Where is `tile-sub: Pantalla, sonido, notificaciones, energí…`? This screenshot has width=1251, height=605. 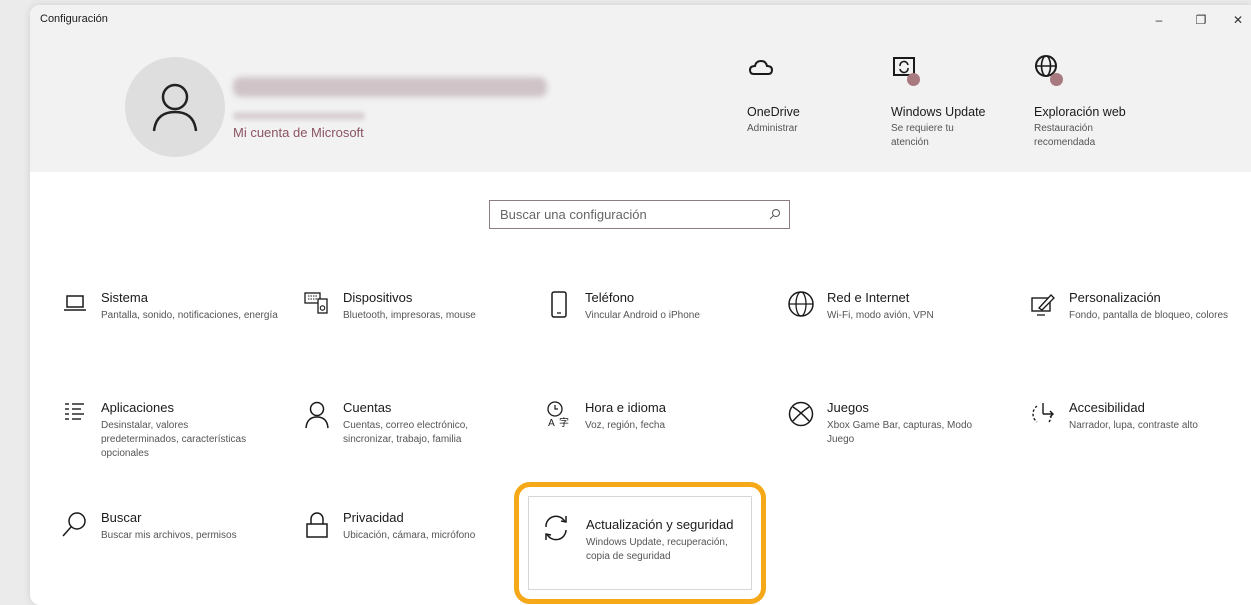
tile-sub: Pantalla, sonido, notificaciones, energí… is located at coordinates (189, 315).